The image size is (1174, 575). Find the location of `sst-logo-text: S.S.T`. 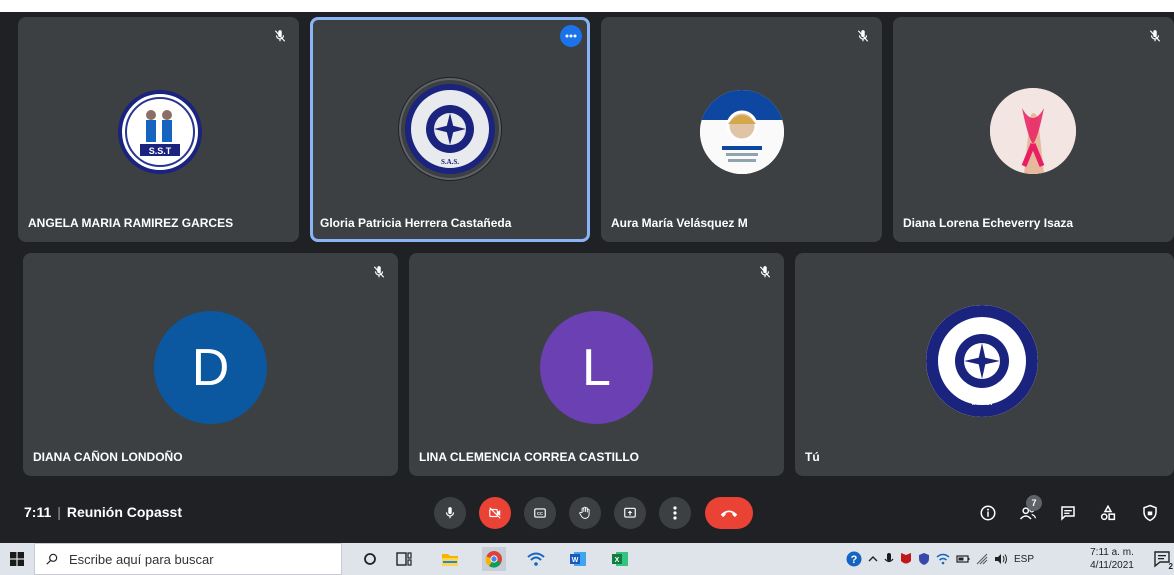

sst-logo-text: S.S.T is located at coordinates (160, 151).